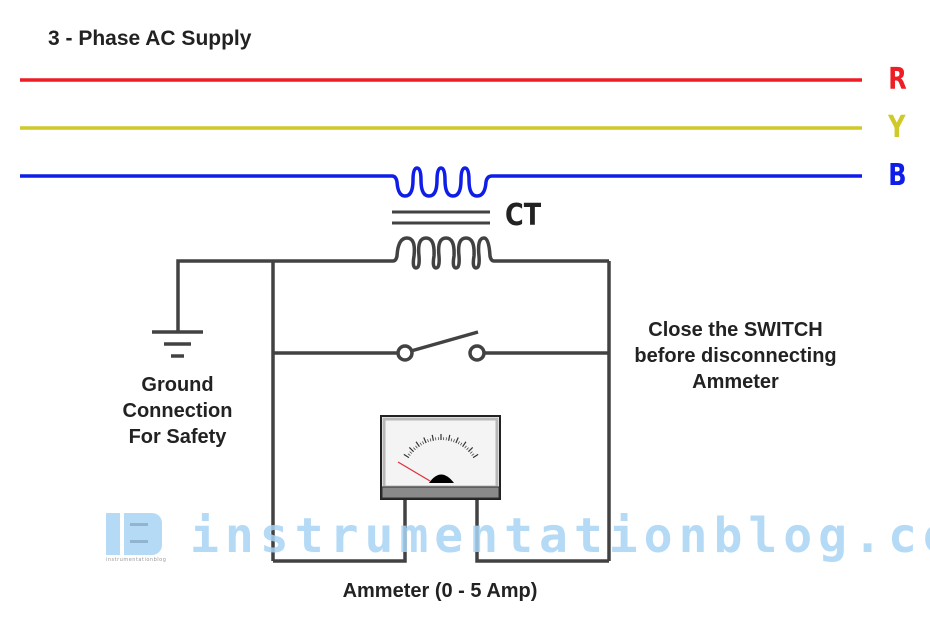  I want to click on ct-label: CT, so click(523, 215).